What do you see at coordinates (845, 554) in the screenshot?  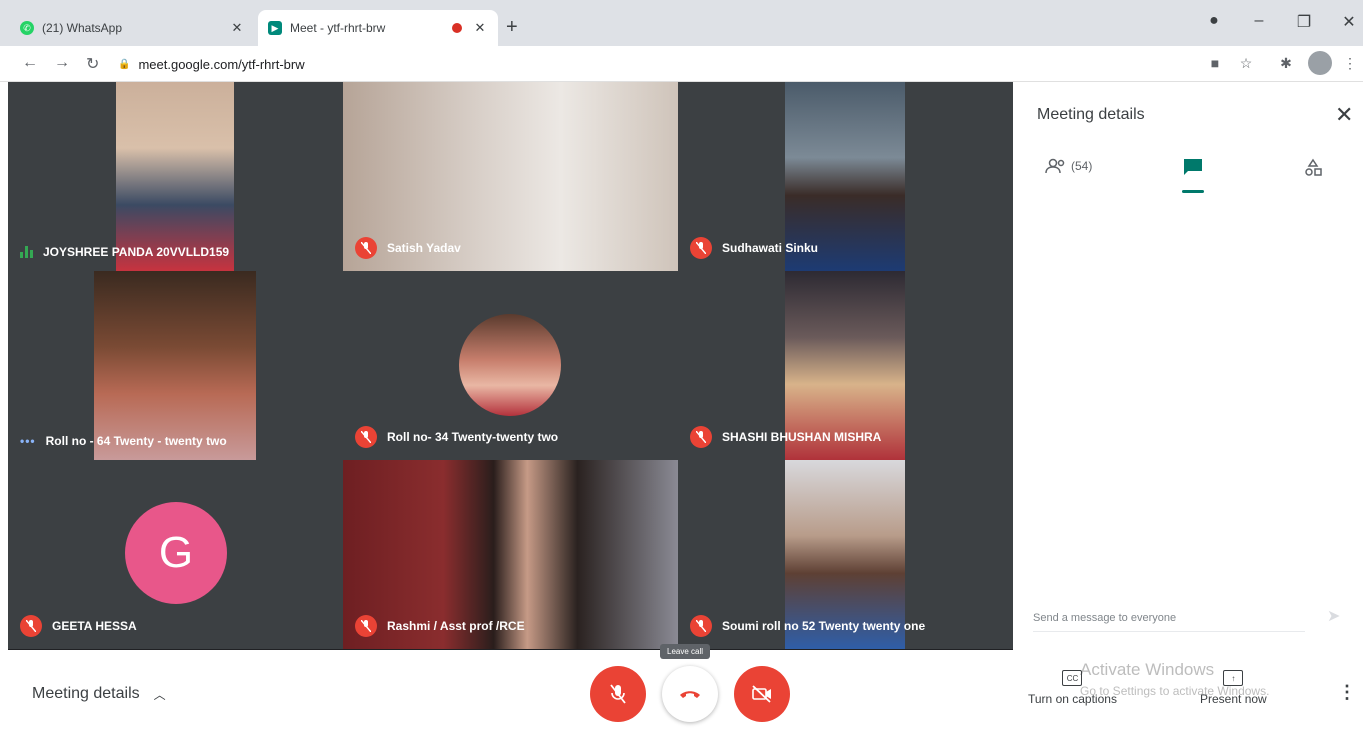 I see `participant-tile: Soumi roll no 52 Twenty twenty one` at bounding box center [845, 554].